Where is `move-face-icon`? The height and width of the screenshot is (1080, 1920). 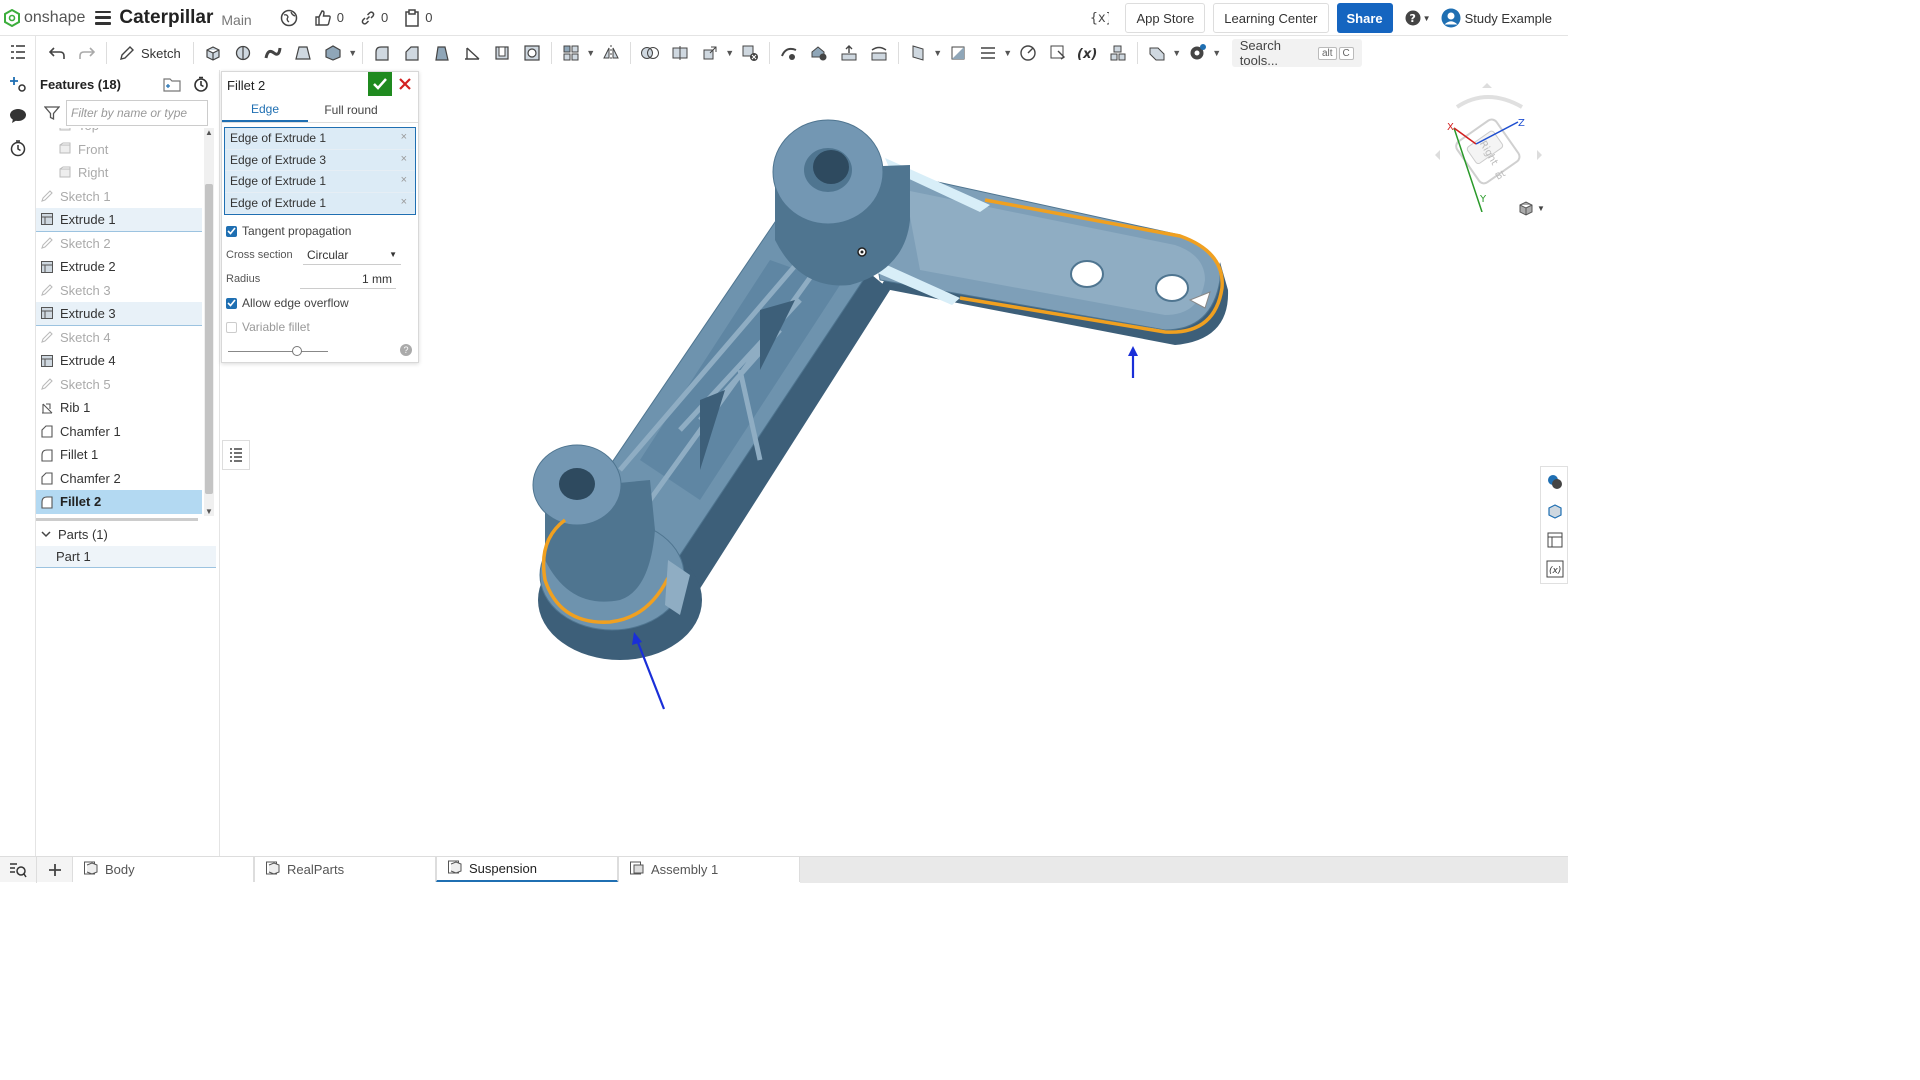
move-face-icon is located at coordinates (849, 53).